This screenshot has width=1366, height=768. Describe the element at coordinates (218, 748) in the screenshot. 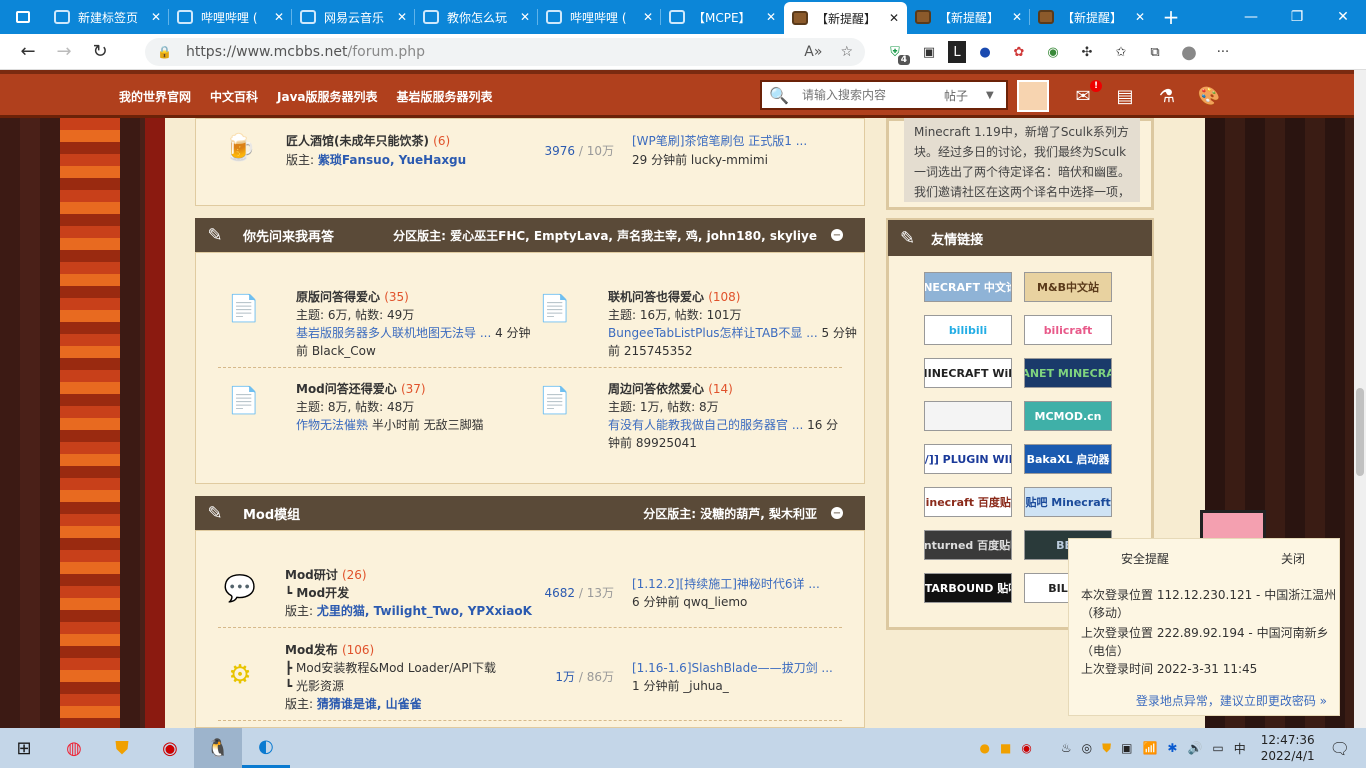

I see `qq-icon: 🐧` at that location.